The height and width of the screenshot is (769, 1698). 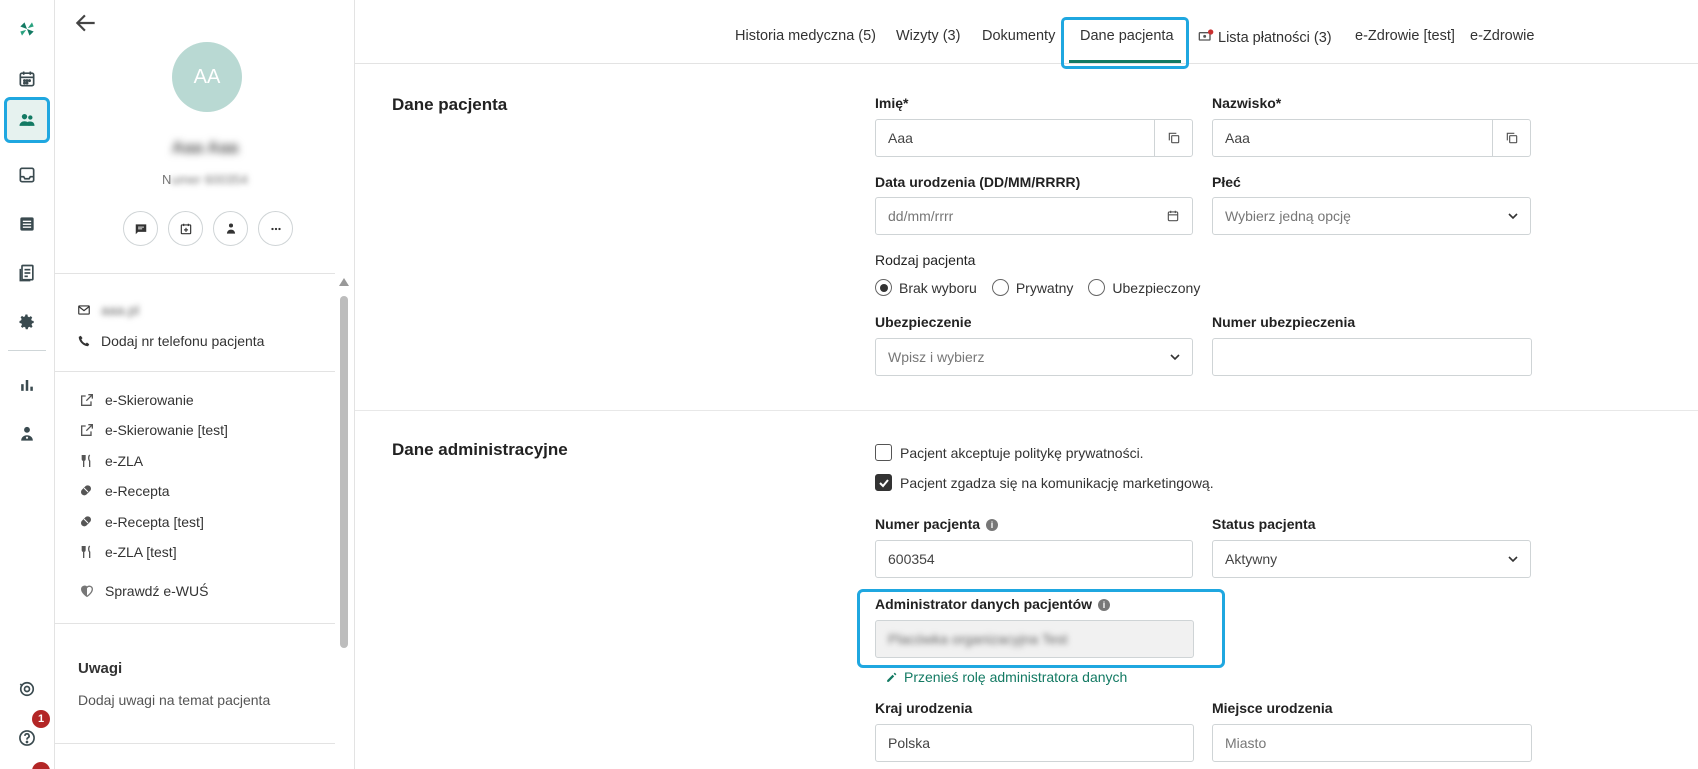 What do you see at coordinates (1371, 216) in the screenshot?
I see `sex-select: Wybierz jedną opcję` at bounding box center [1371, 216].